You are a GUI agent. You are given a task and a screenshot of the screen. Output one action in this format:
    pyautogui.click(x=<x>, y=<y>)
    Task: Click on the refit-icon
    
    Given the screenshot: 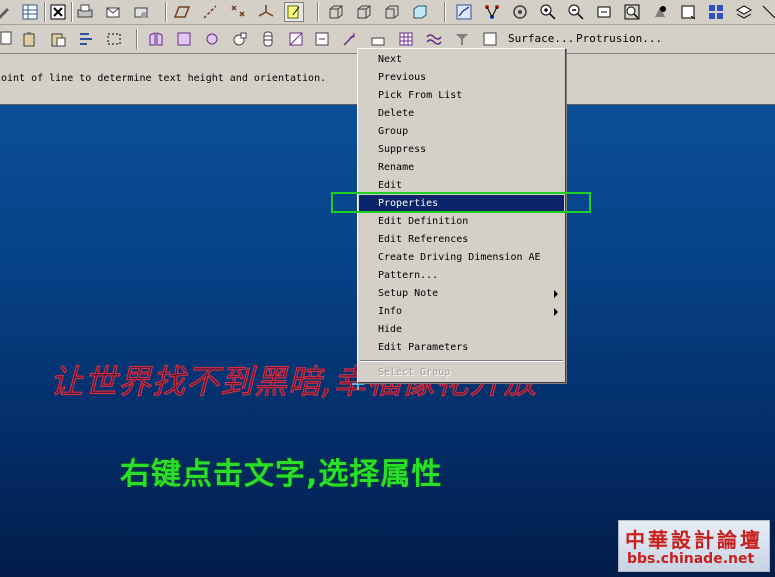 What is the action you would take?
    pyautogui.click(x=604, y=12)
    